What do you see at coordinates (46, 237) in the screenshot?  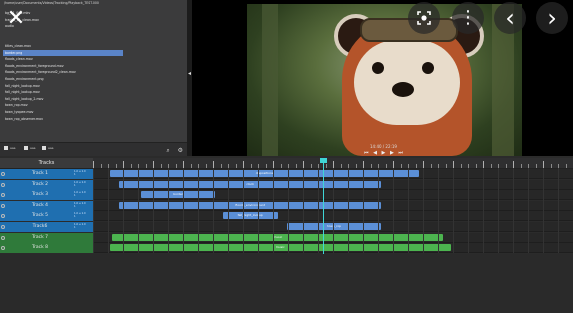 I see `track-header: Track 7` at bounding box center [46, 237].